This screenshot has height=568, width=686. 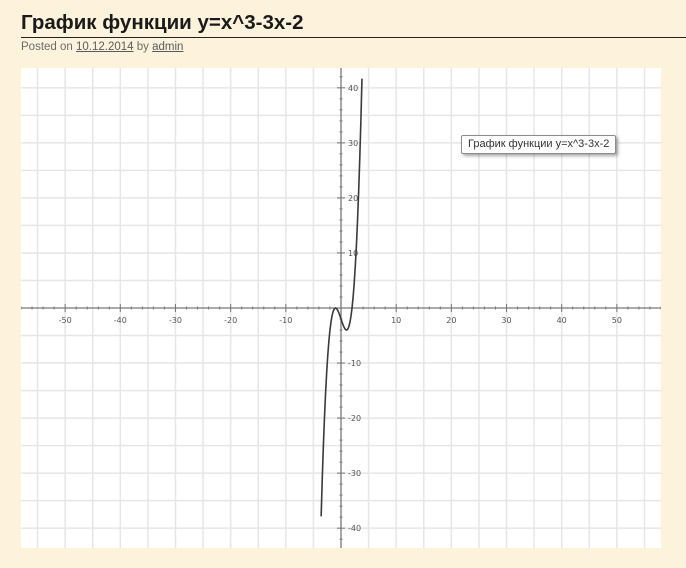 I want to click on x-tick-label: -10, so click(x=285, y=320).